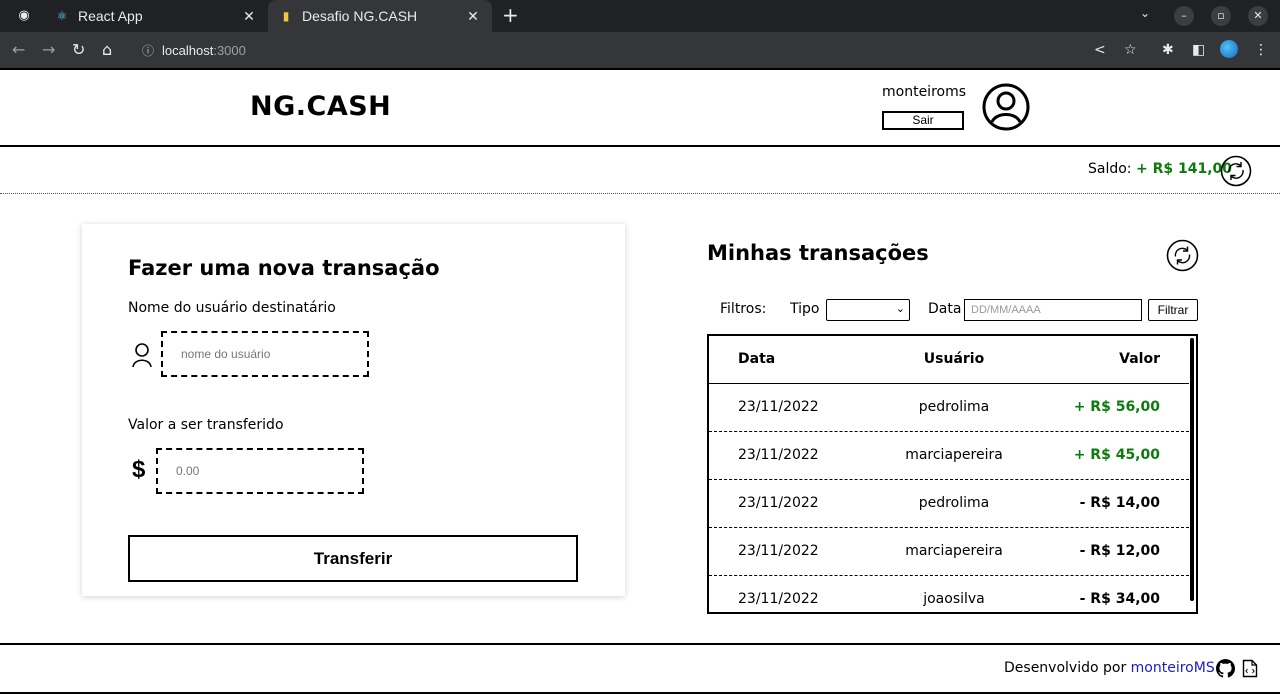  What do you see at coordinates (265, 354) in the screenshot?
I see `recipient-input: nome do usuário` at bounding box center [265, 354].